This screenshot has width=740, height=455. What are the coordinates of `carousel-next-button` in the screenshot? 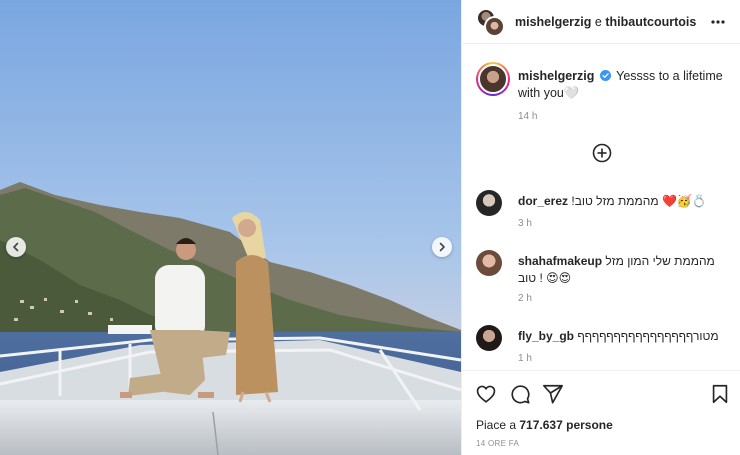 It's located at (442, 247).